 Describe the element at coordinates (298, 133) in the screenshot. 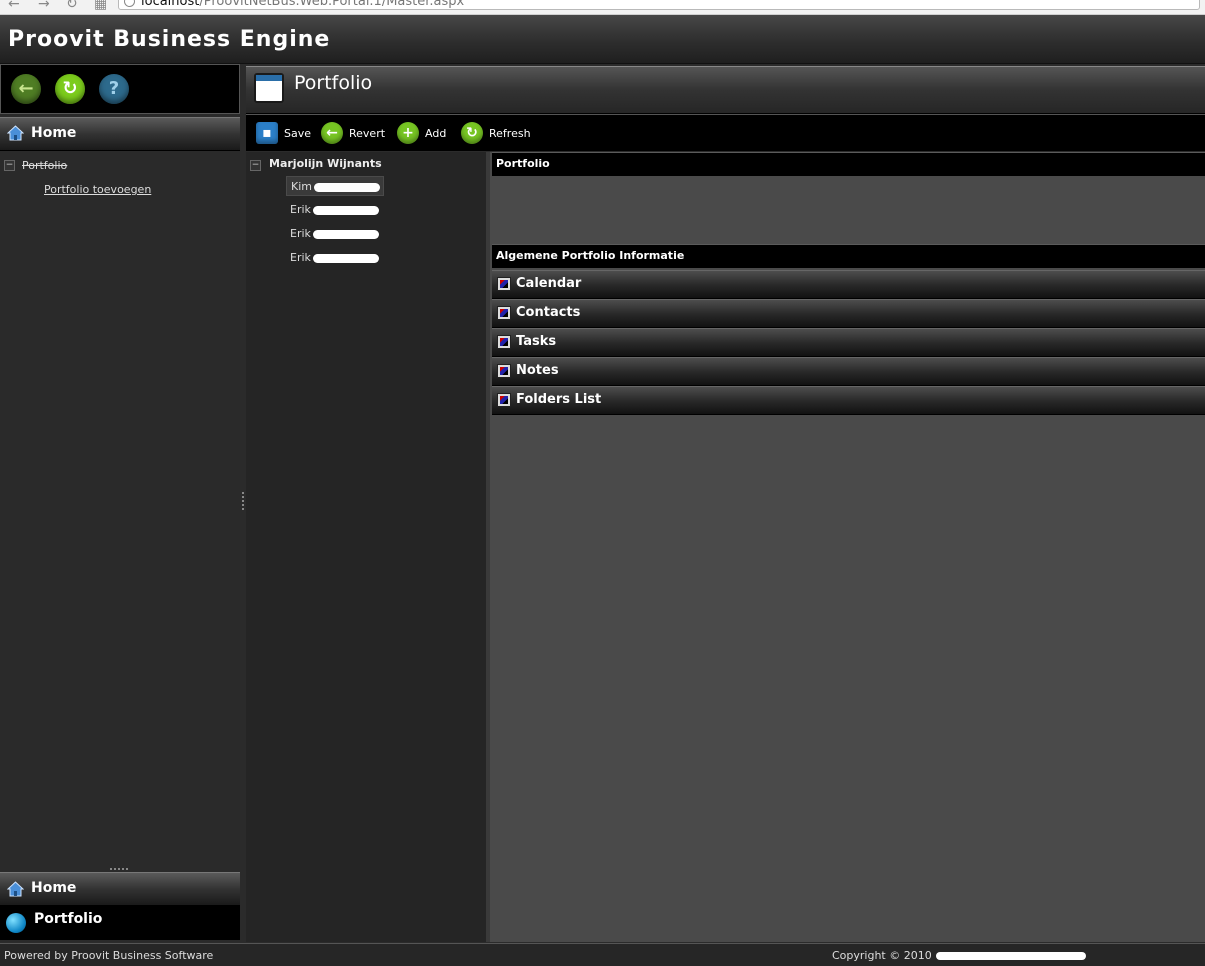

I see `save-label: Save` at that location.